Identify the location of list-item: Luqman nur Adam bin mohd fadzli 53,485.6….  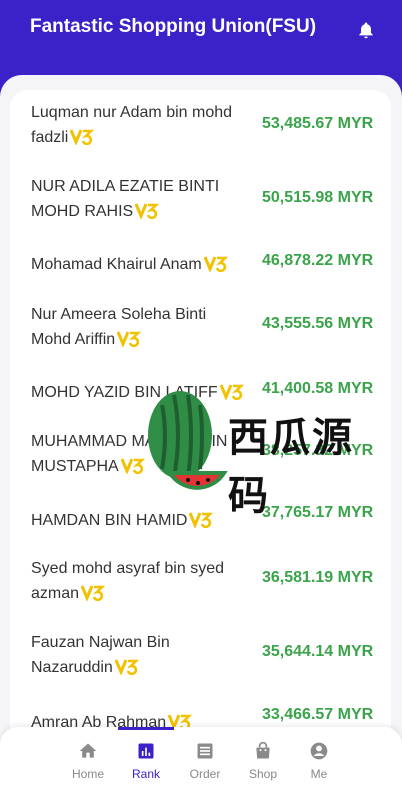
(200, 135).